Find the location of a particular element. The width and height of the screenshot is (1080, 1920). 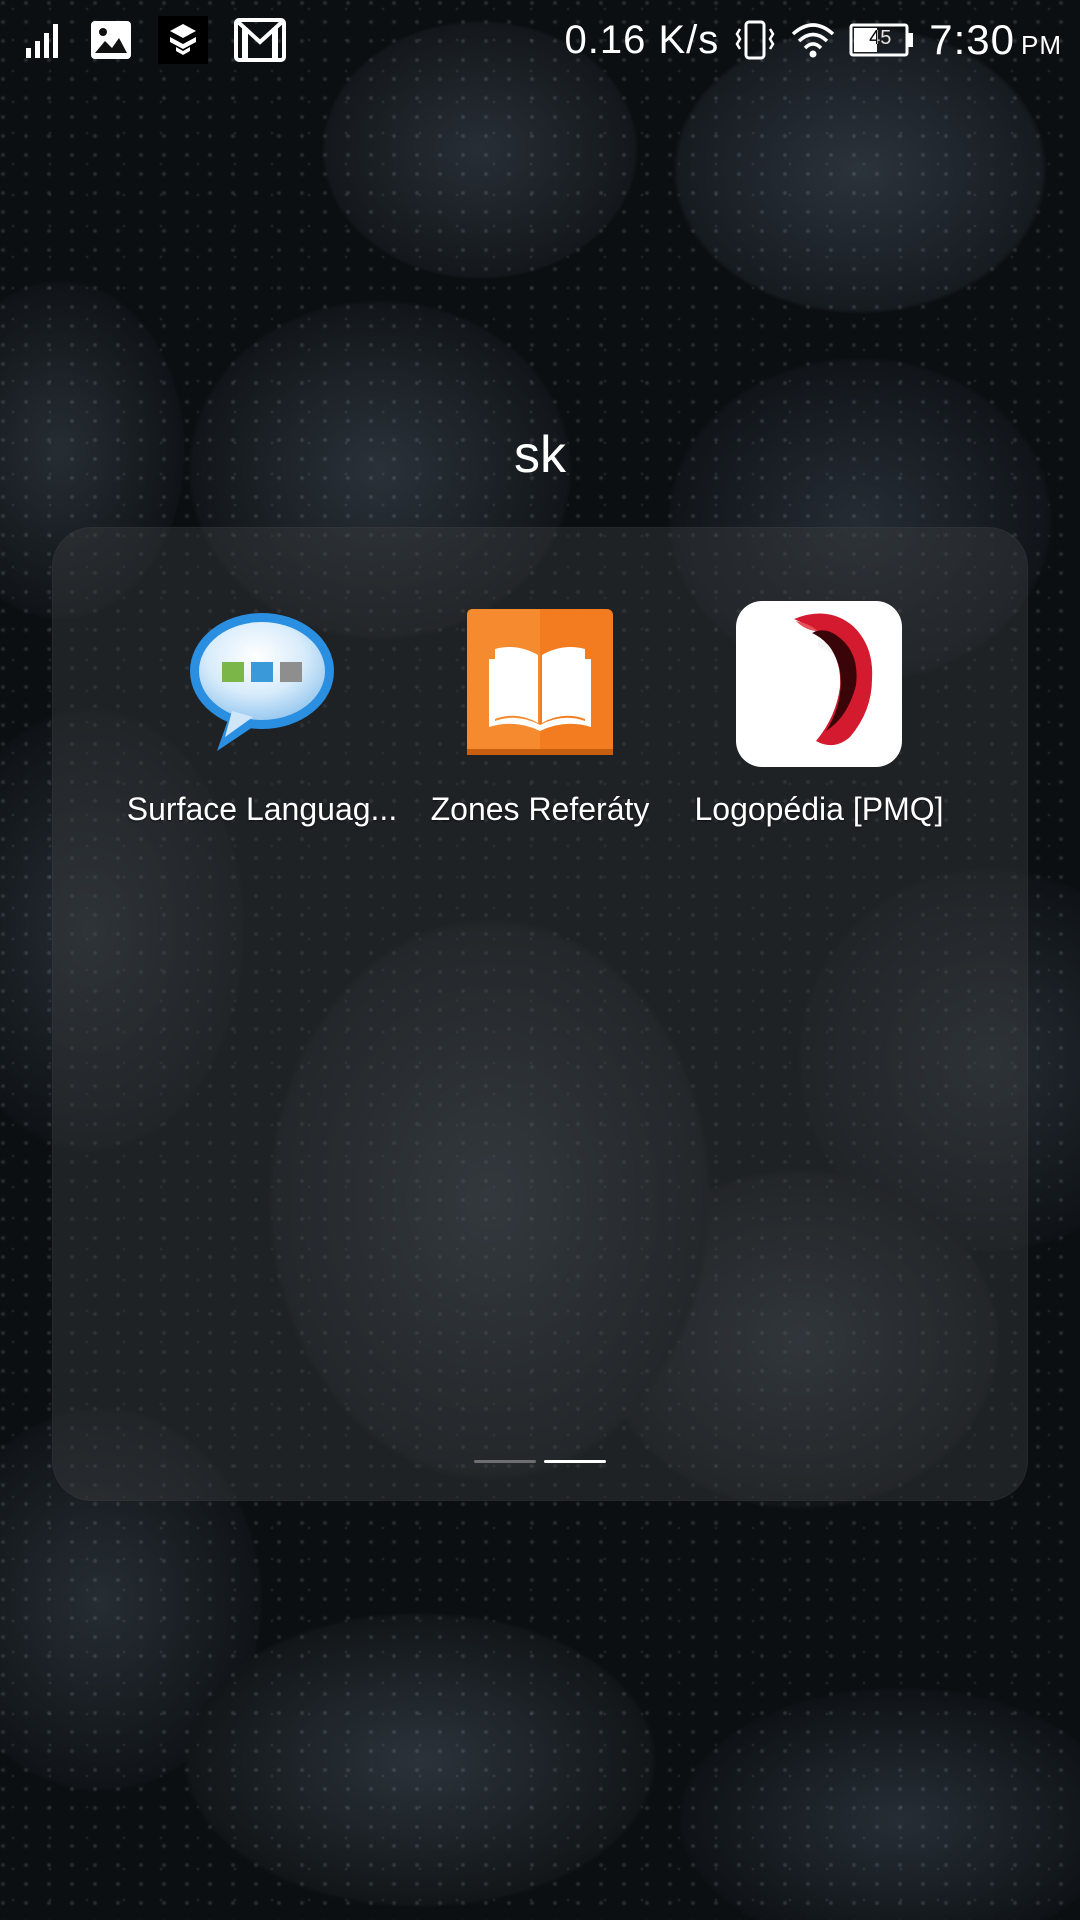

battery-icon: 45 is located at coordinates (882, 40).